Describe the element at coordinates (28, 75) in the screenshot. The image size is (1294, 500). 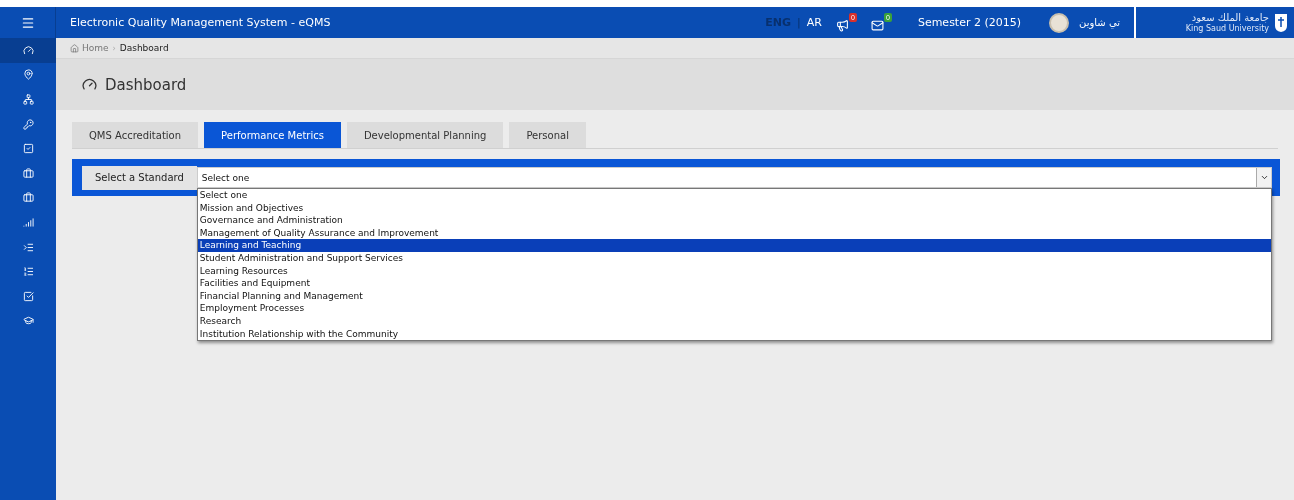
I see `map-pin-icon` at that location.